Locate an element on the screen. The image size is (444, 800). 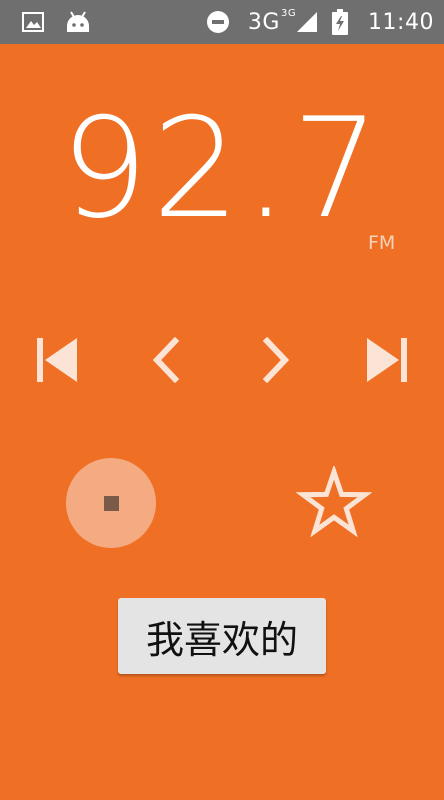
tune-down-button is located at coordinates (165, 360).